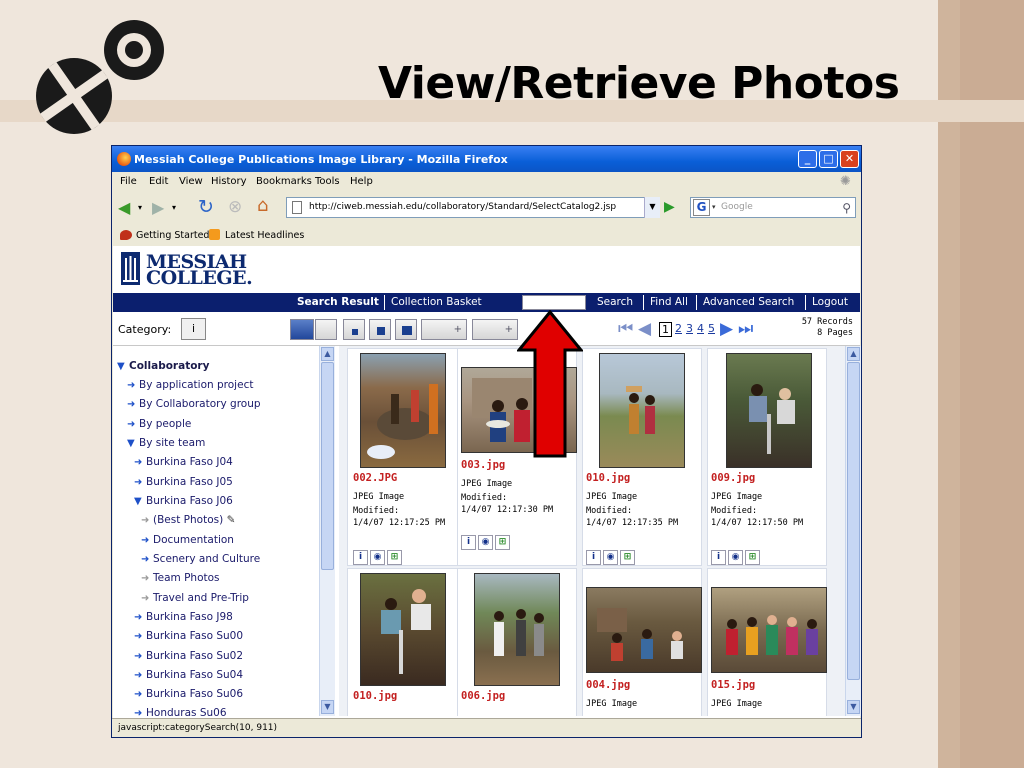 This screenshot has width=1024, height=768. What do you see at coordinates (166, 443) in the screenshot?
I see `tree-item: ▼ By site team` at bounding box center [166, 443].